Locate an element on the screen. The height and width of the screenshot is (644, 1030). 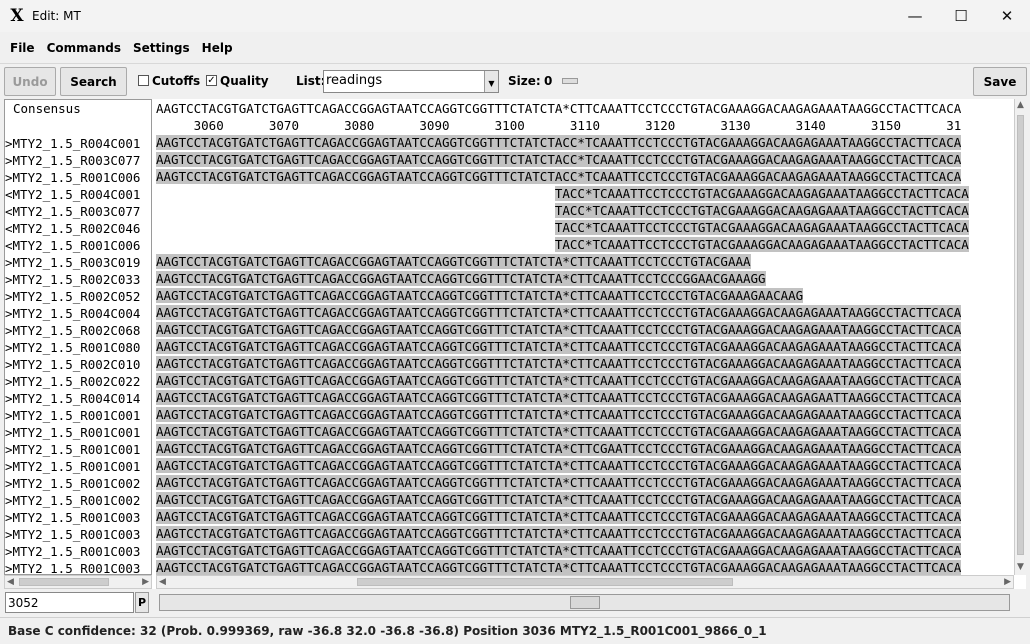
read-name: >MTY2_1.5_R002C033 is located at coordinates (78, 279).